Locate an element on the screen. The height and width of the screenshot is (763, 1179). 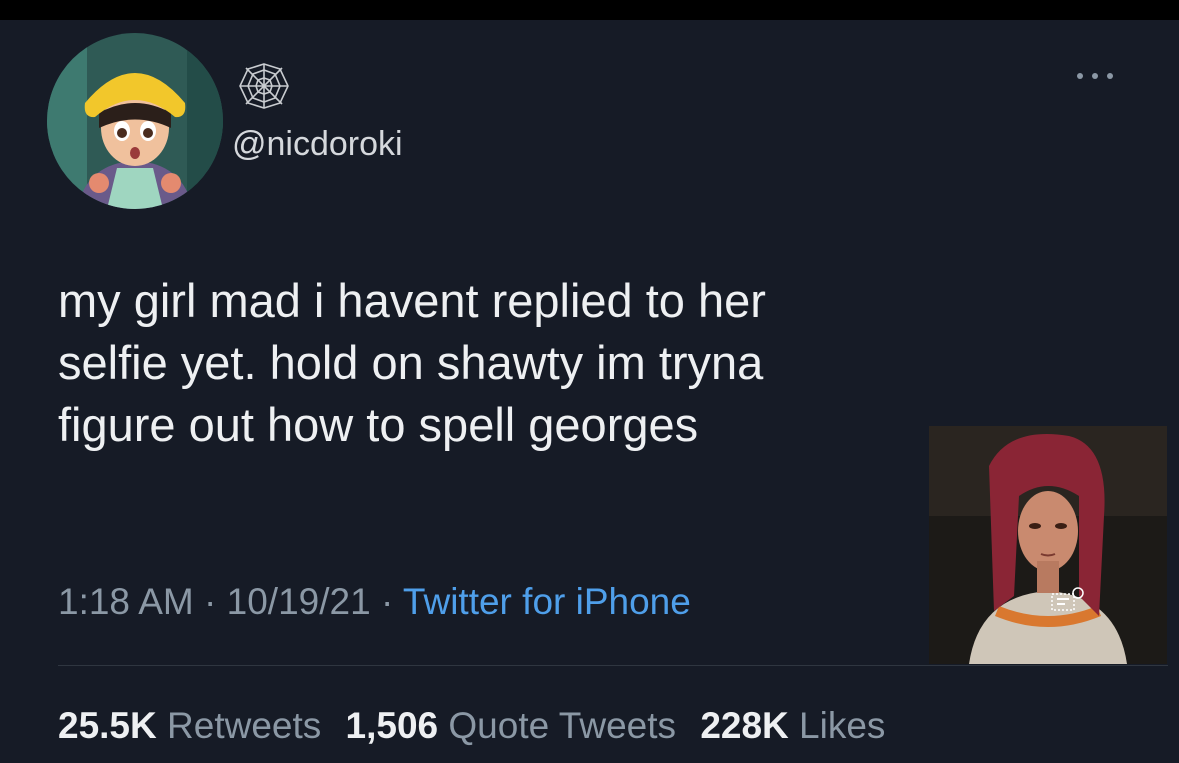
tweet-time: 1:18 AM is located at coordinates (126, 601).